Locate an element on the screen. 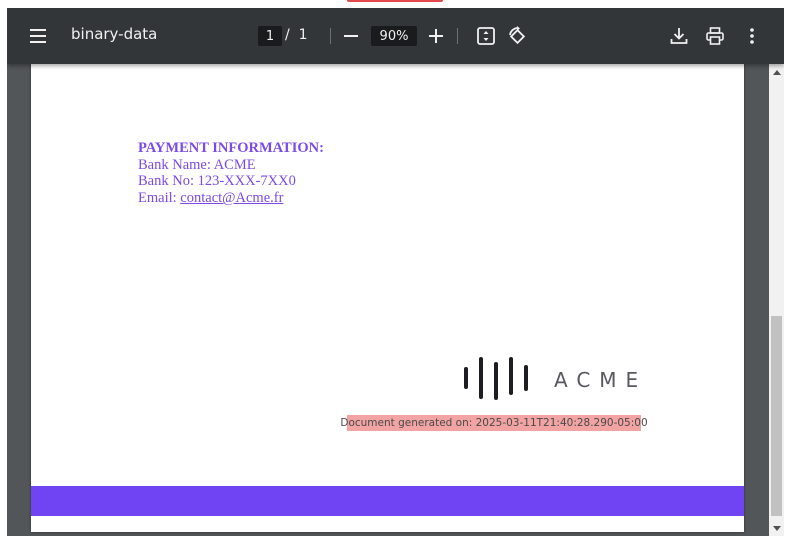 The width and height of the screenshot is (790, 544). print-icon is located at coordinates (715, 36).